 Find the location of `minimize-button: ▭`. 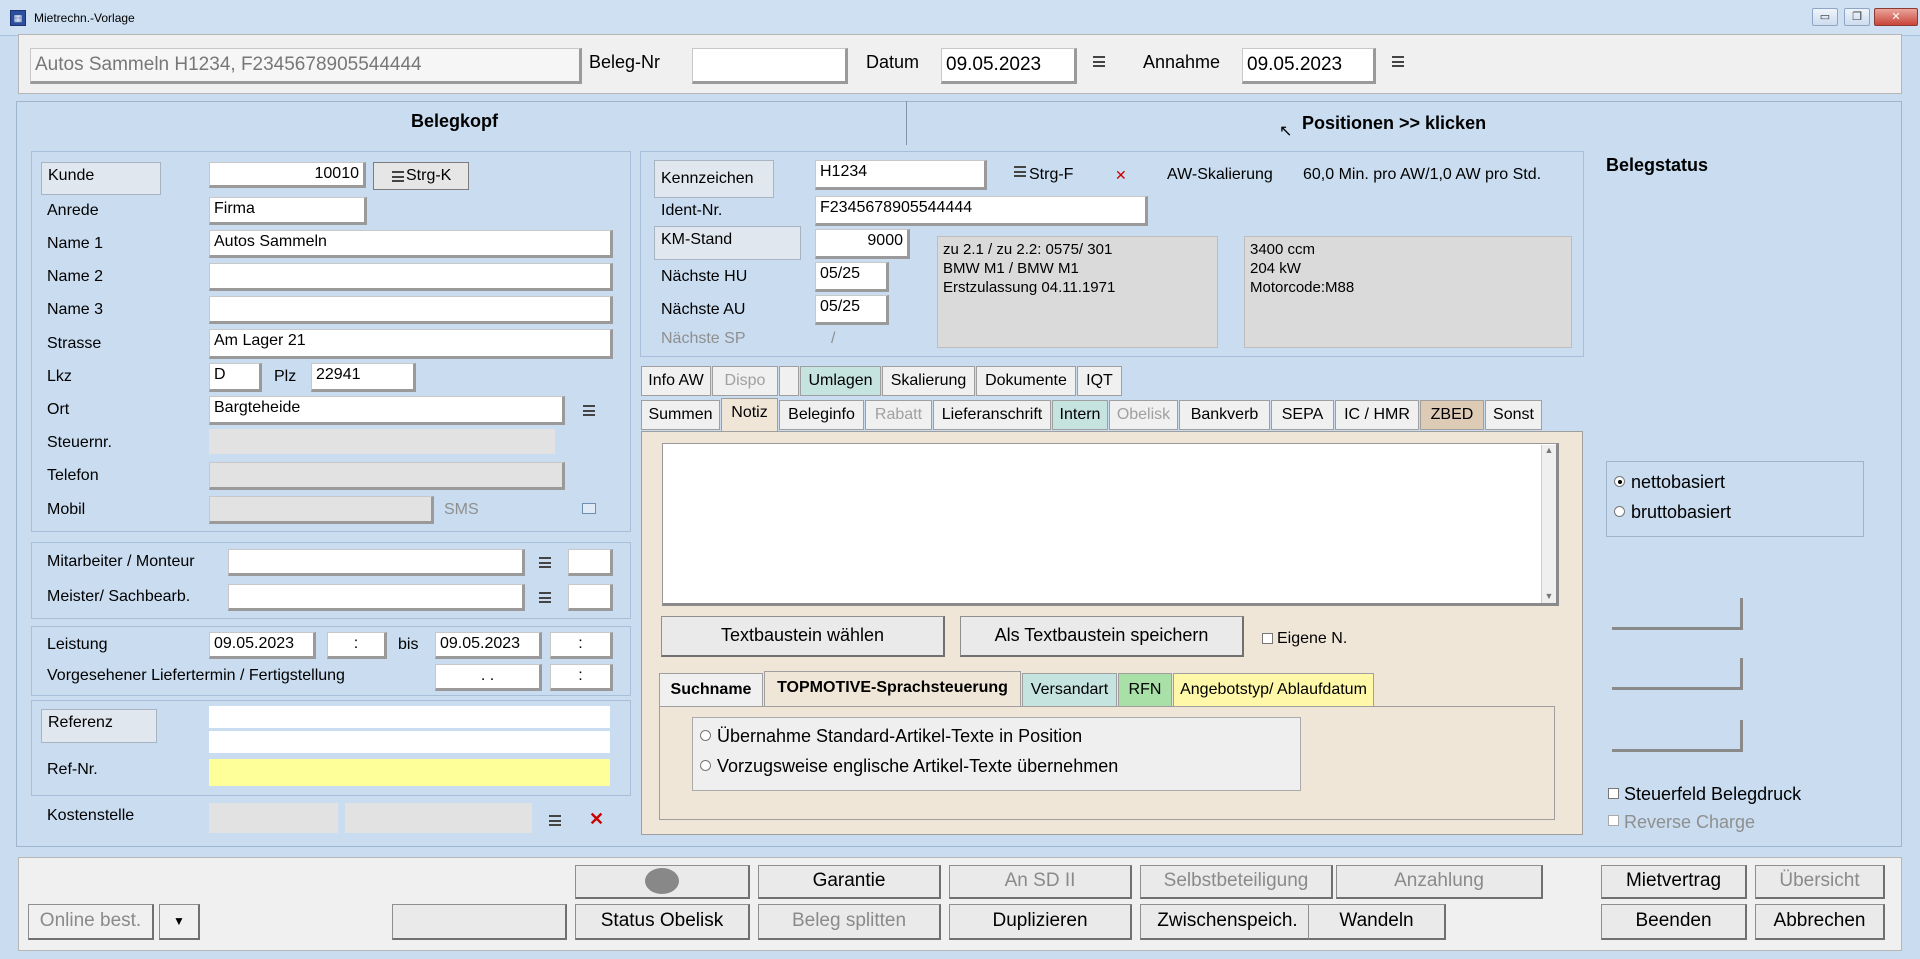

minimize-button: ▭ is located at coordinates (1825, 17).